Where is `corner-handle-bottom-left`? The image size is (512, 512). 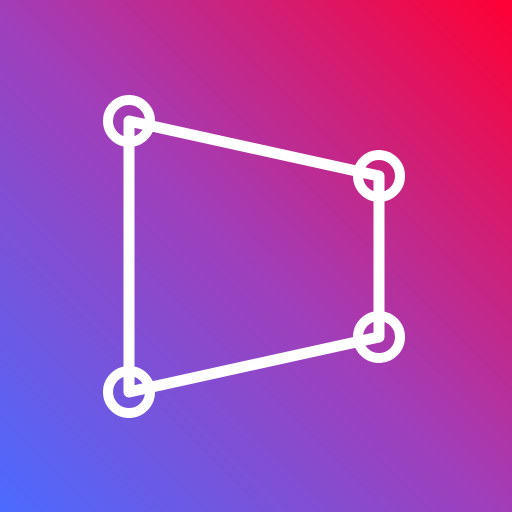
corner-handle-bottom-left is located at coordinates (129, 392).